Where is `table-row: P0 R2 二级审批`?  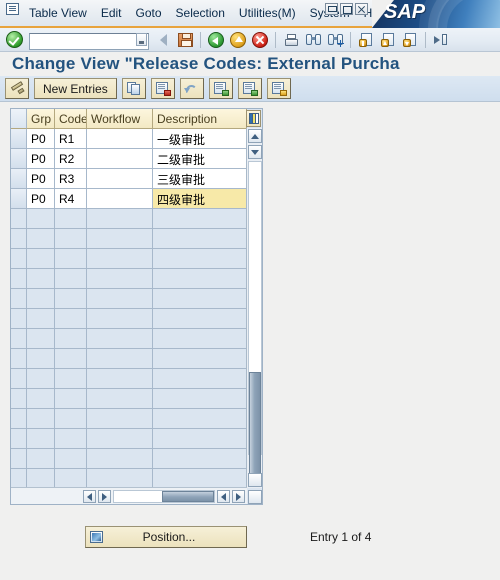 table-row: P0 R2 二级审批 is located at coordinates (129, 159).